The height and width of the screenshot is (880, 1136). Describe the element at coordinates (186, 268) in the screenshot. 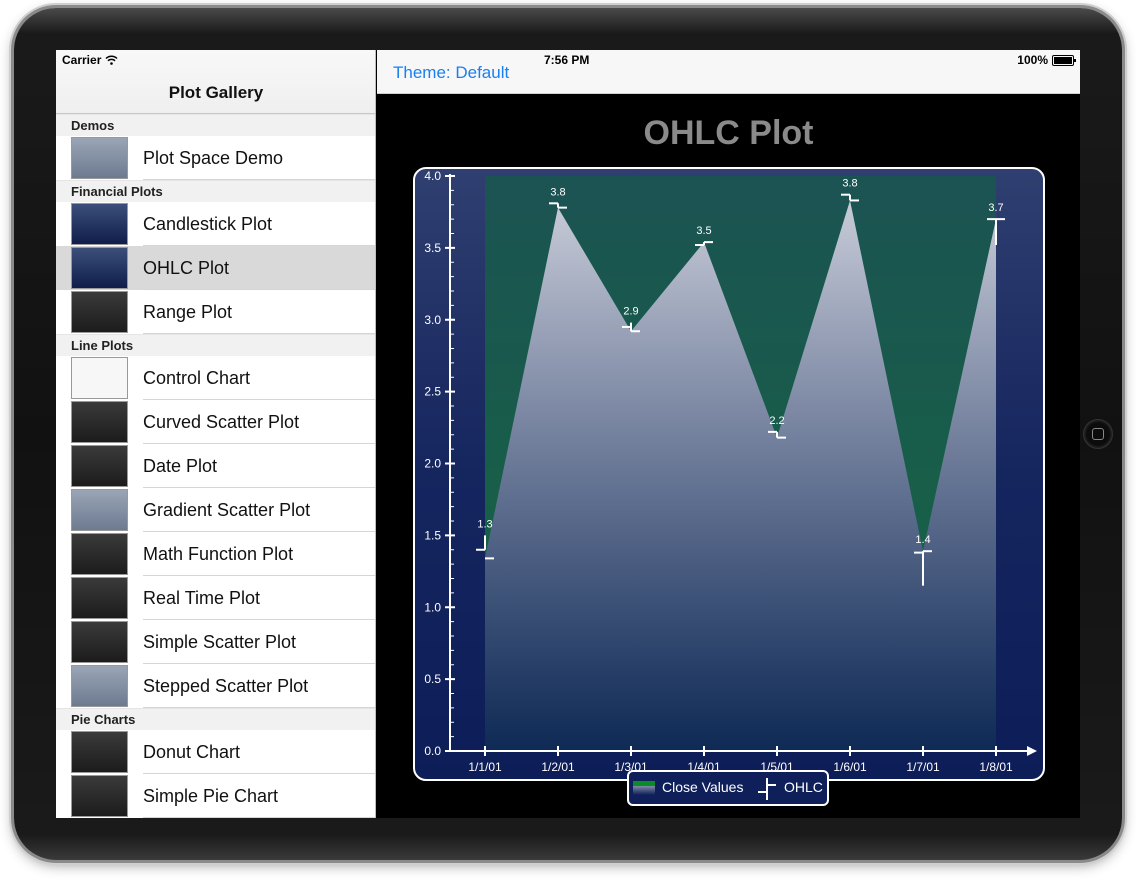

I see `list-item-label: OHLC Plot` at that location.